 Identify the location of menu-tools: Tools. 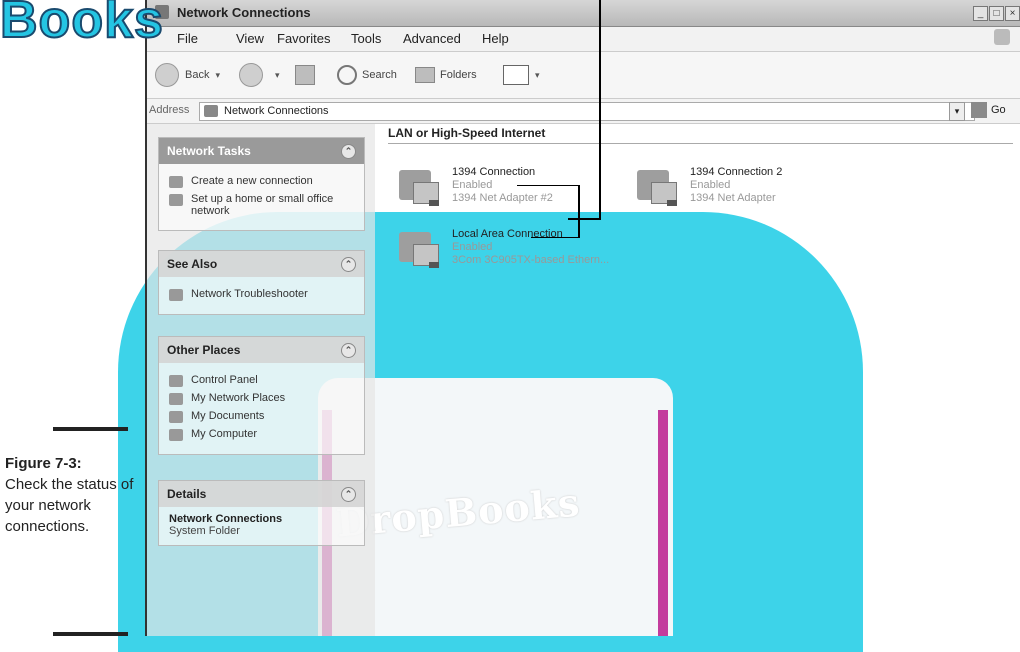
(366, 38).